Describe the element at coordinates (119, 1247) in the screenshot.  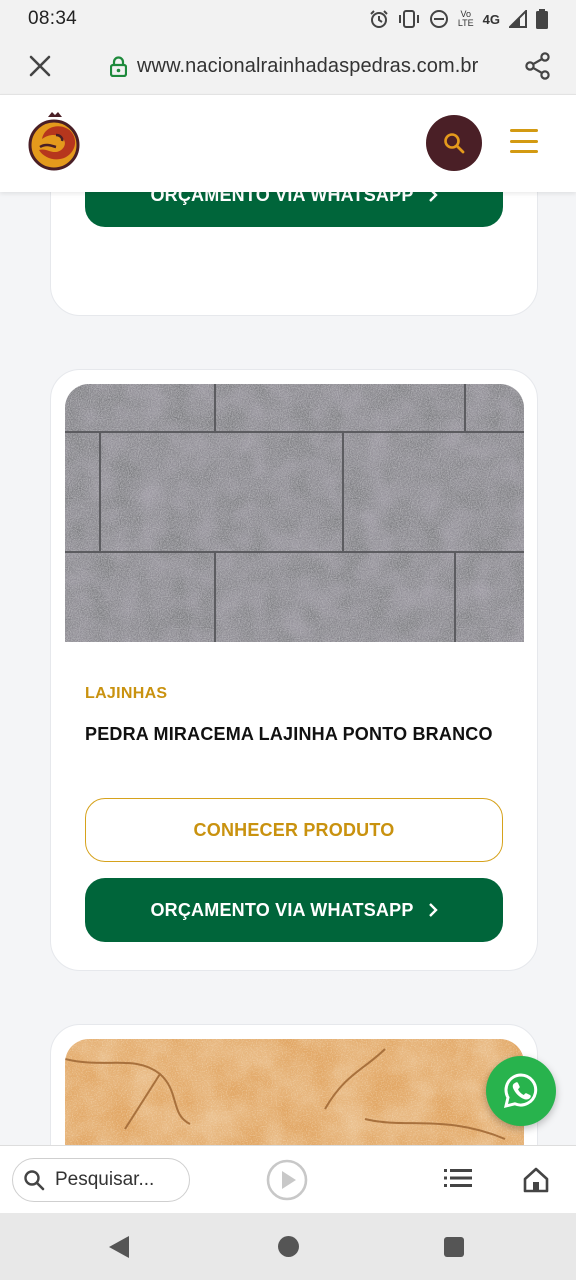
I see `back-icon` at that location.